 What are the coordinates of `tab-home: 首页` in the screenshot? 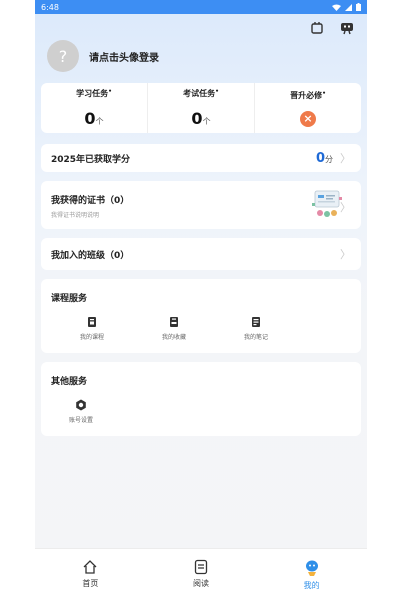 It's located at (90, 579).